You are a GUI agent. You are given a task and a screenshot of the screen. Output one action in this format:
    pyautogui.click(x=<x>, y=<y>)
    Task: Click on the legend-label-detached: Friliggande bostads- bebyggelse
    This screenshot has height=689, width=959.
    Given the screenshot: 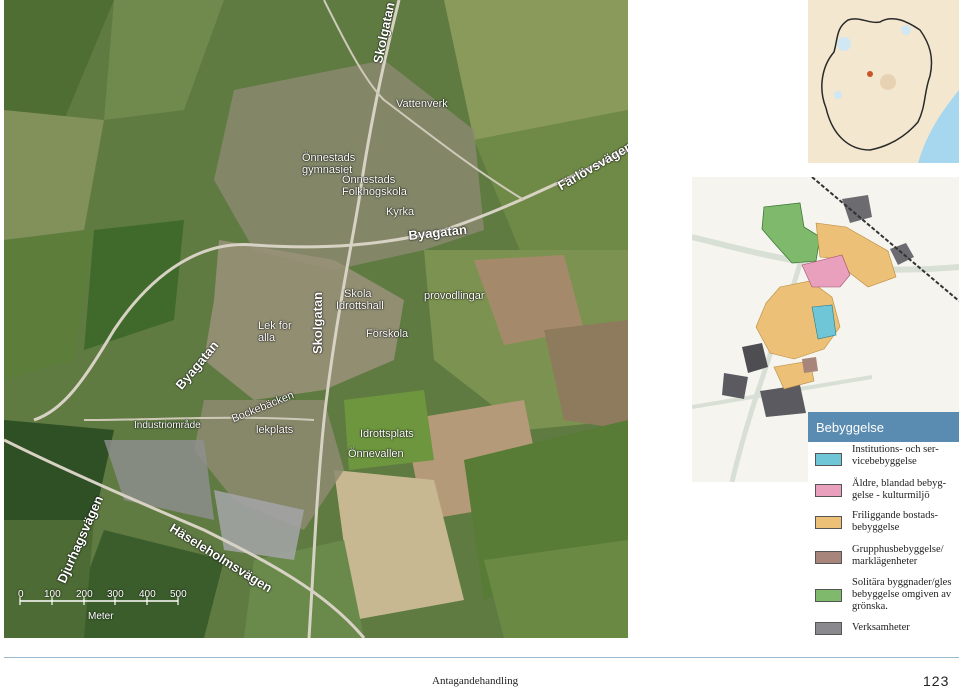 What is the action you would take?
    pyautogui.click(x=895, y=521)
    